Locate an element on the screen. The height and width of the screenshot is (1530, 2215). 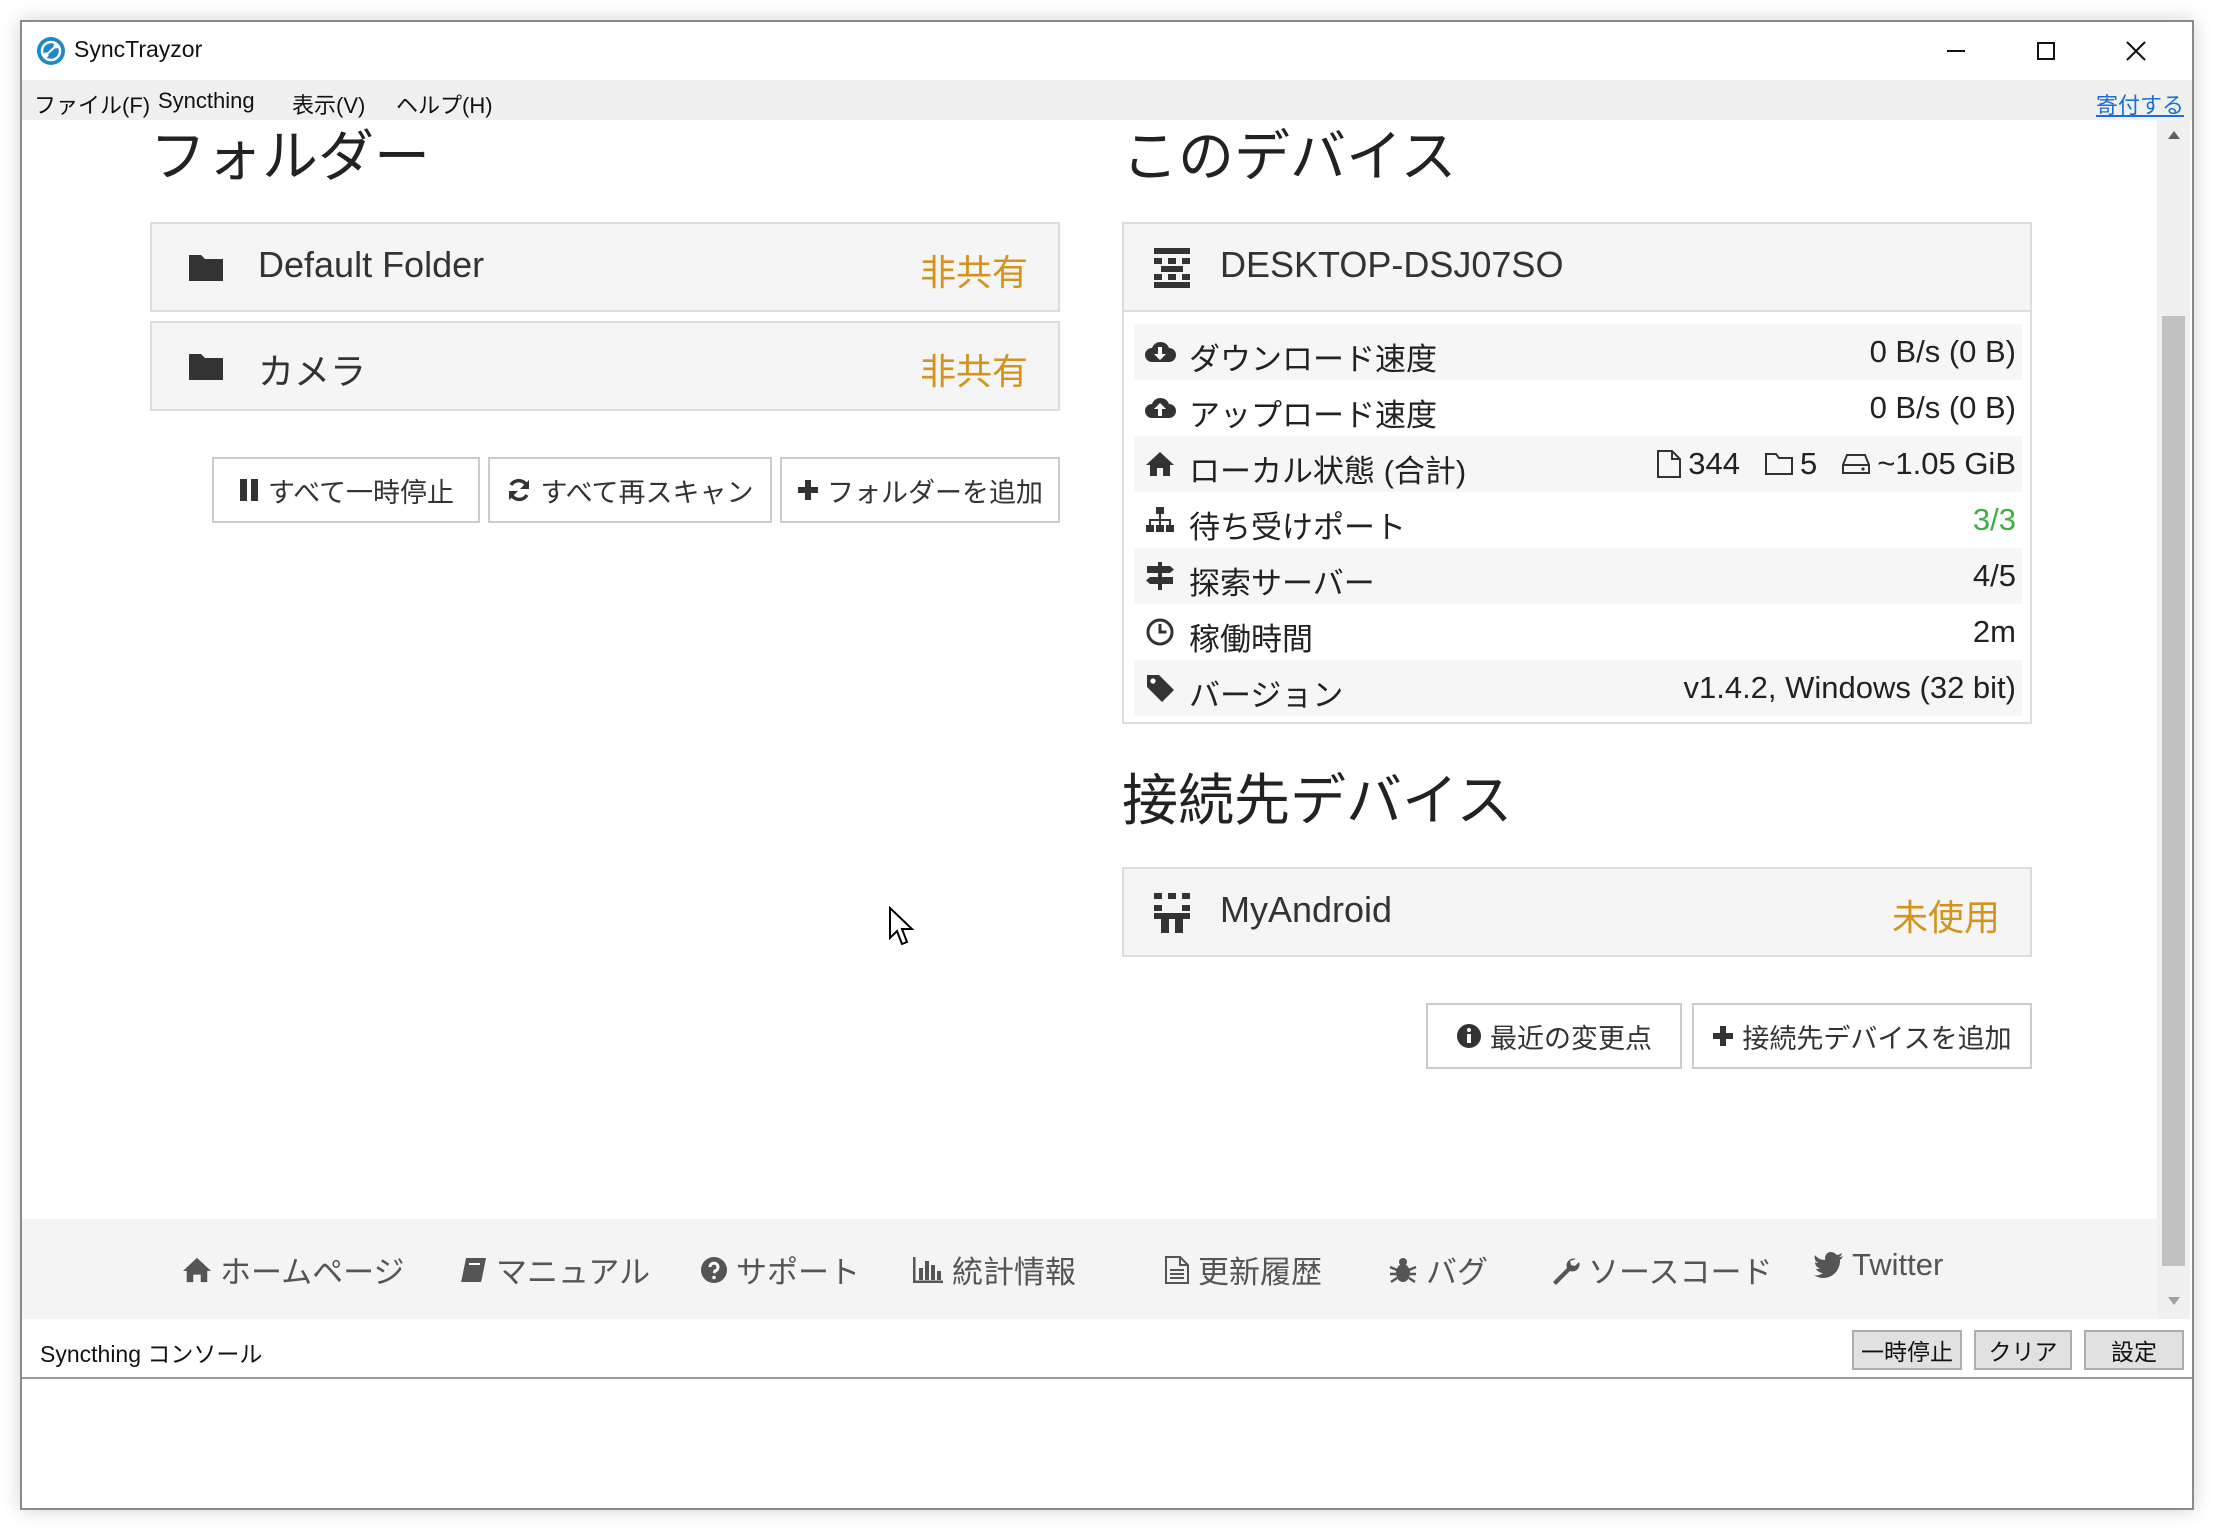
scroll-up-icon is located at coordinates (2174, 135).